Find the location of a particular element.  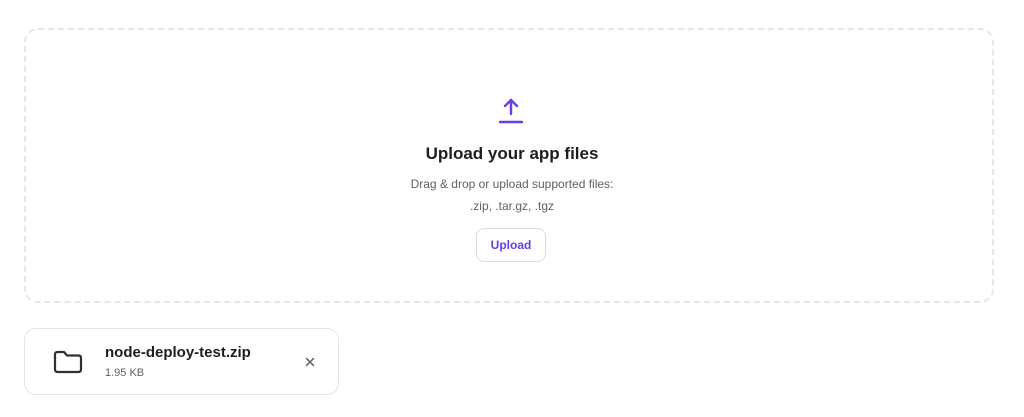

close-icon is located at coordinates (310, 362).